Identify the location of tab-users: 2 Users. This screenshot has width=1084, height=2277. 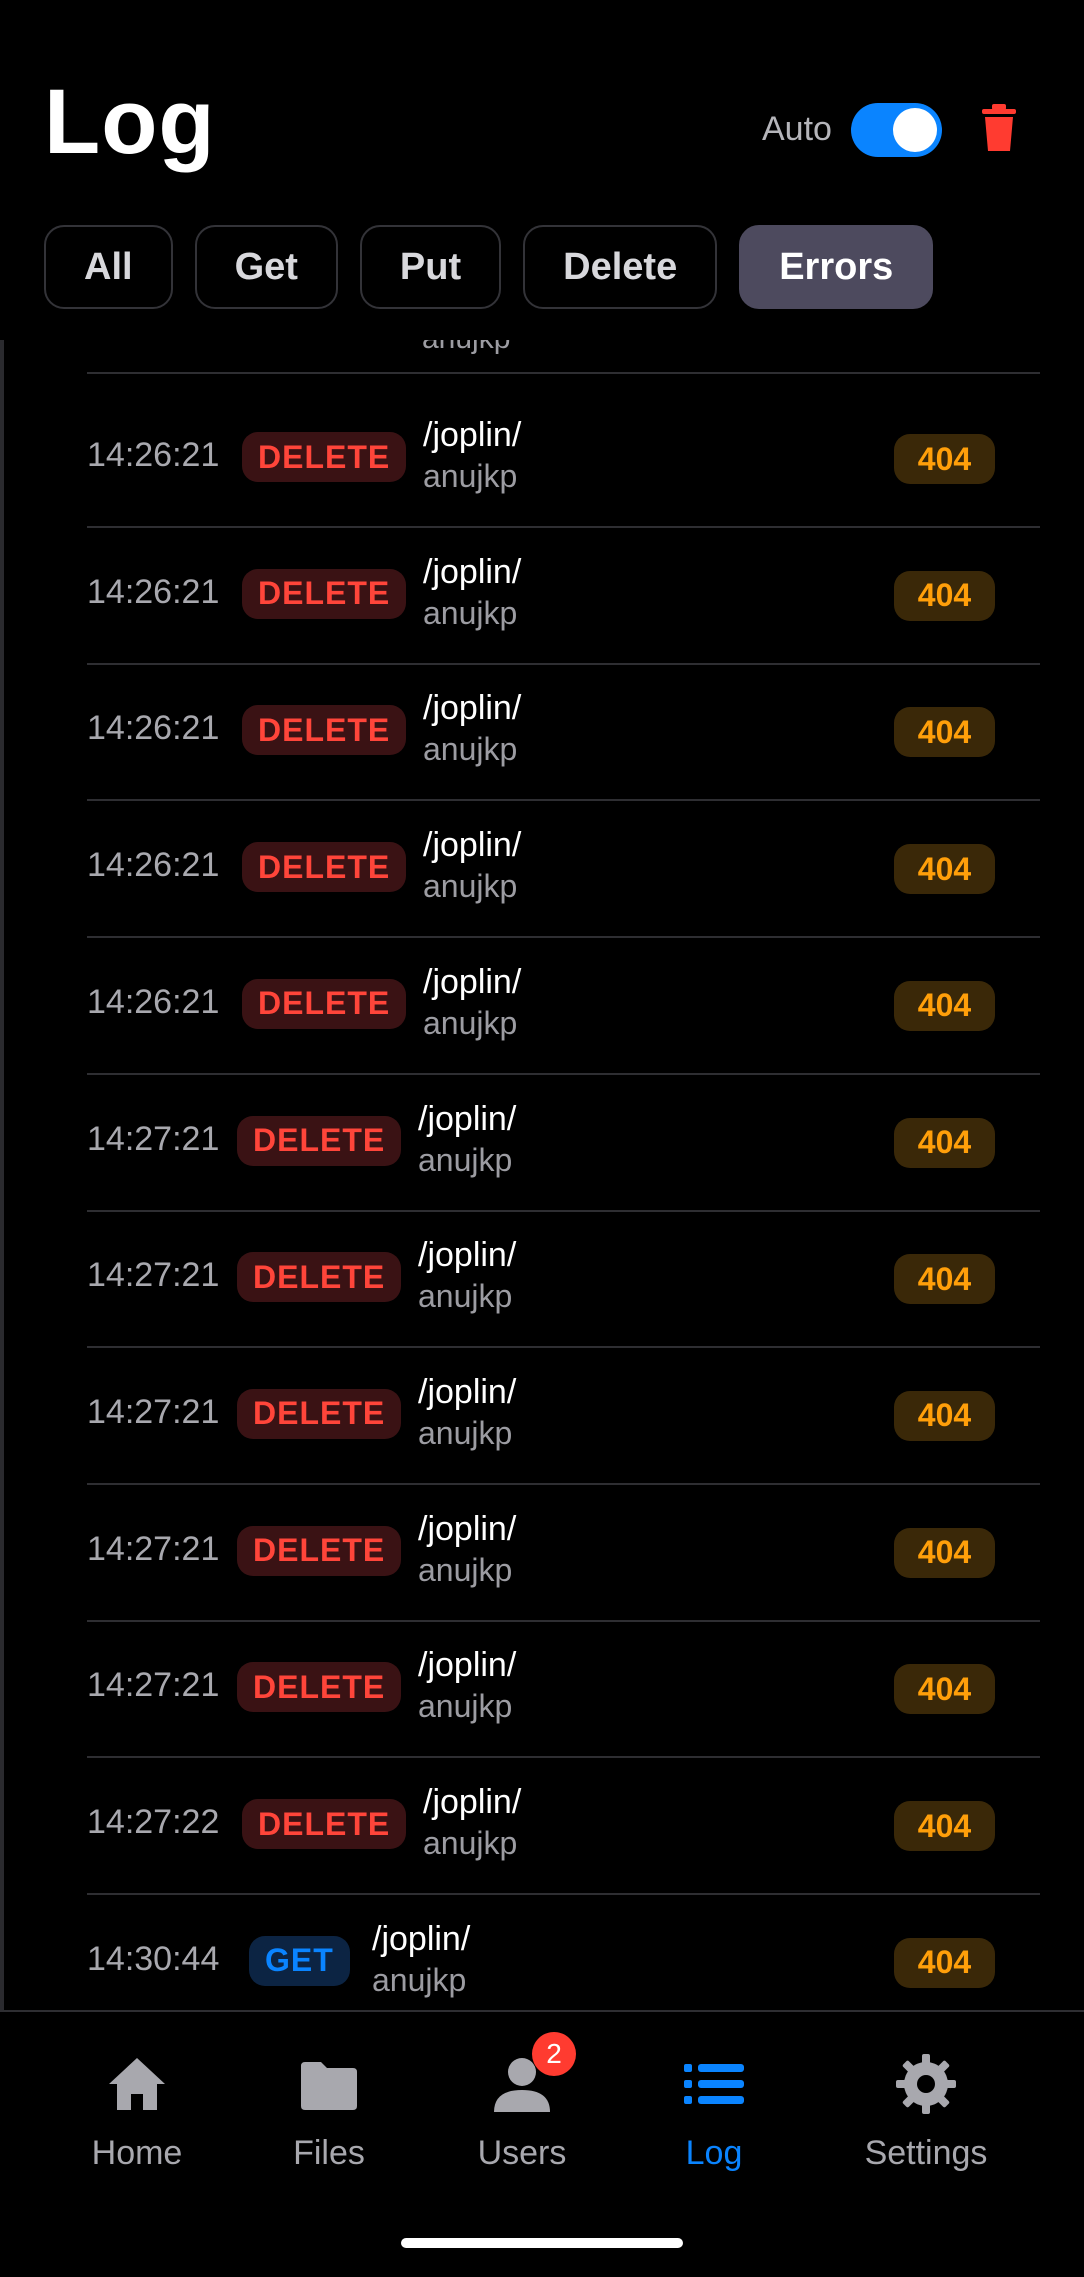
(522, 2102).